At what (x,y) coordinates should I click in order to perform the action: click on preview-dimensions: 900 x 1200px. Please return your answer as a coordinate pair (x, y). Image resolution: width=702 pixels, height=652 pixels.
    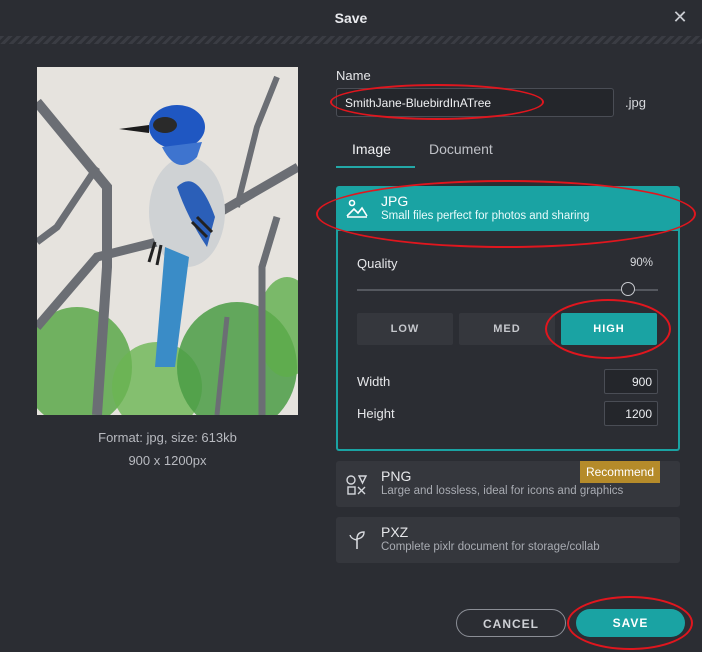
    Looking at the image, I should click on (167, 460).